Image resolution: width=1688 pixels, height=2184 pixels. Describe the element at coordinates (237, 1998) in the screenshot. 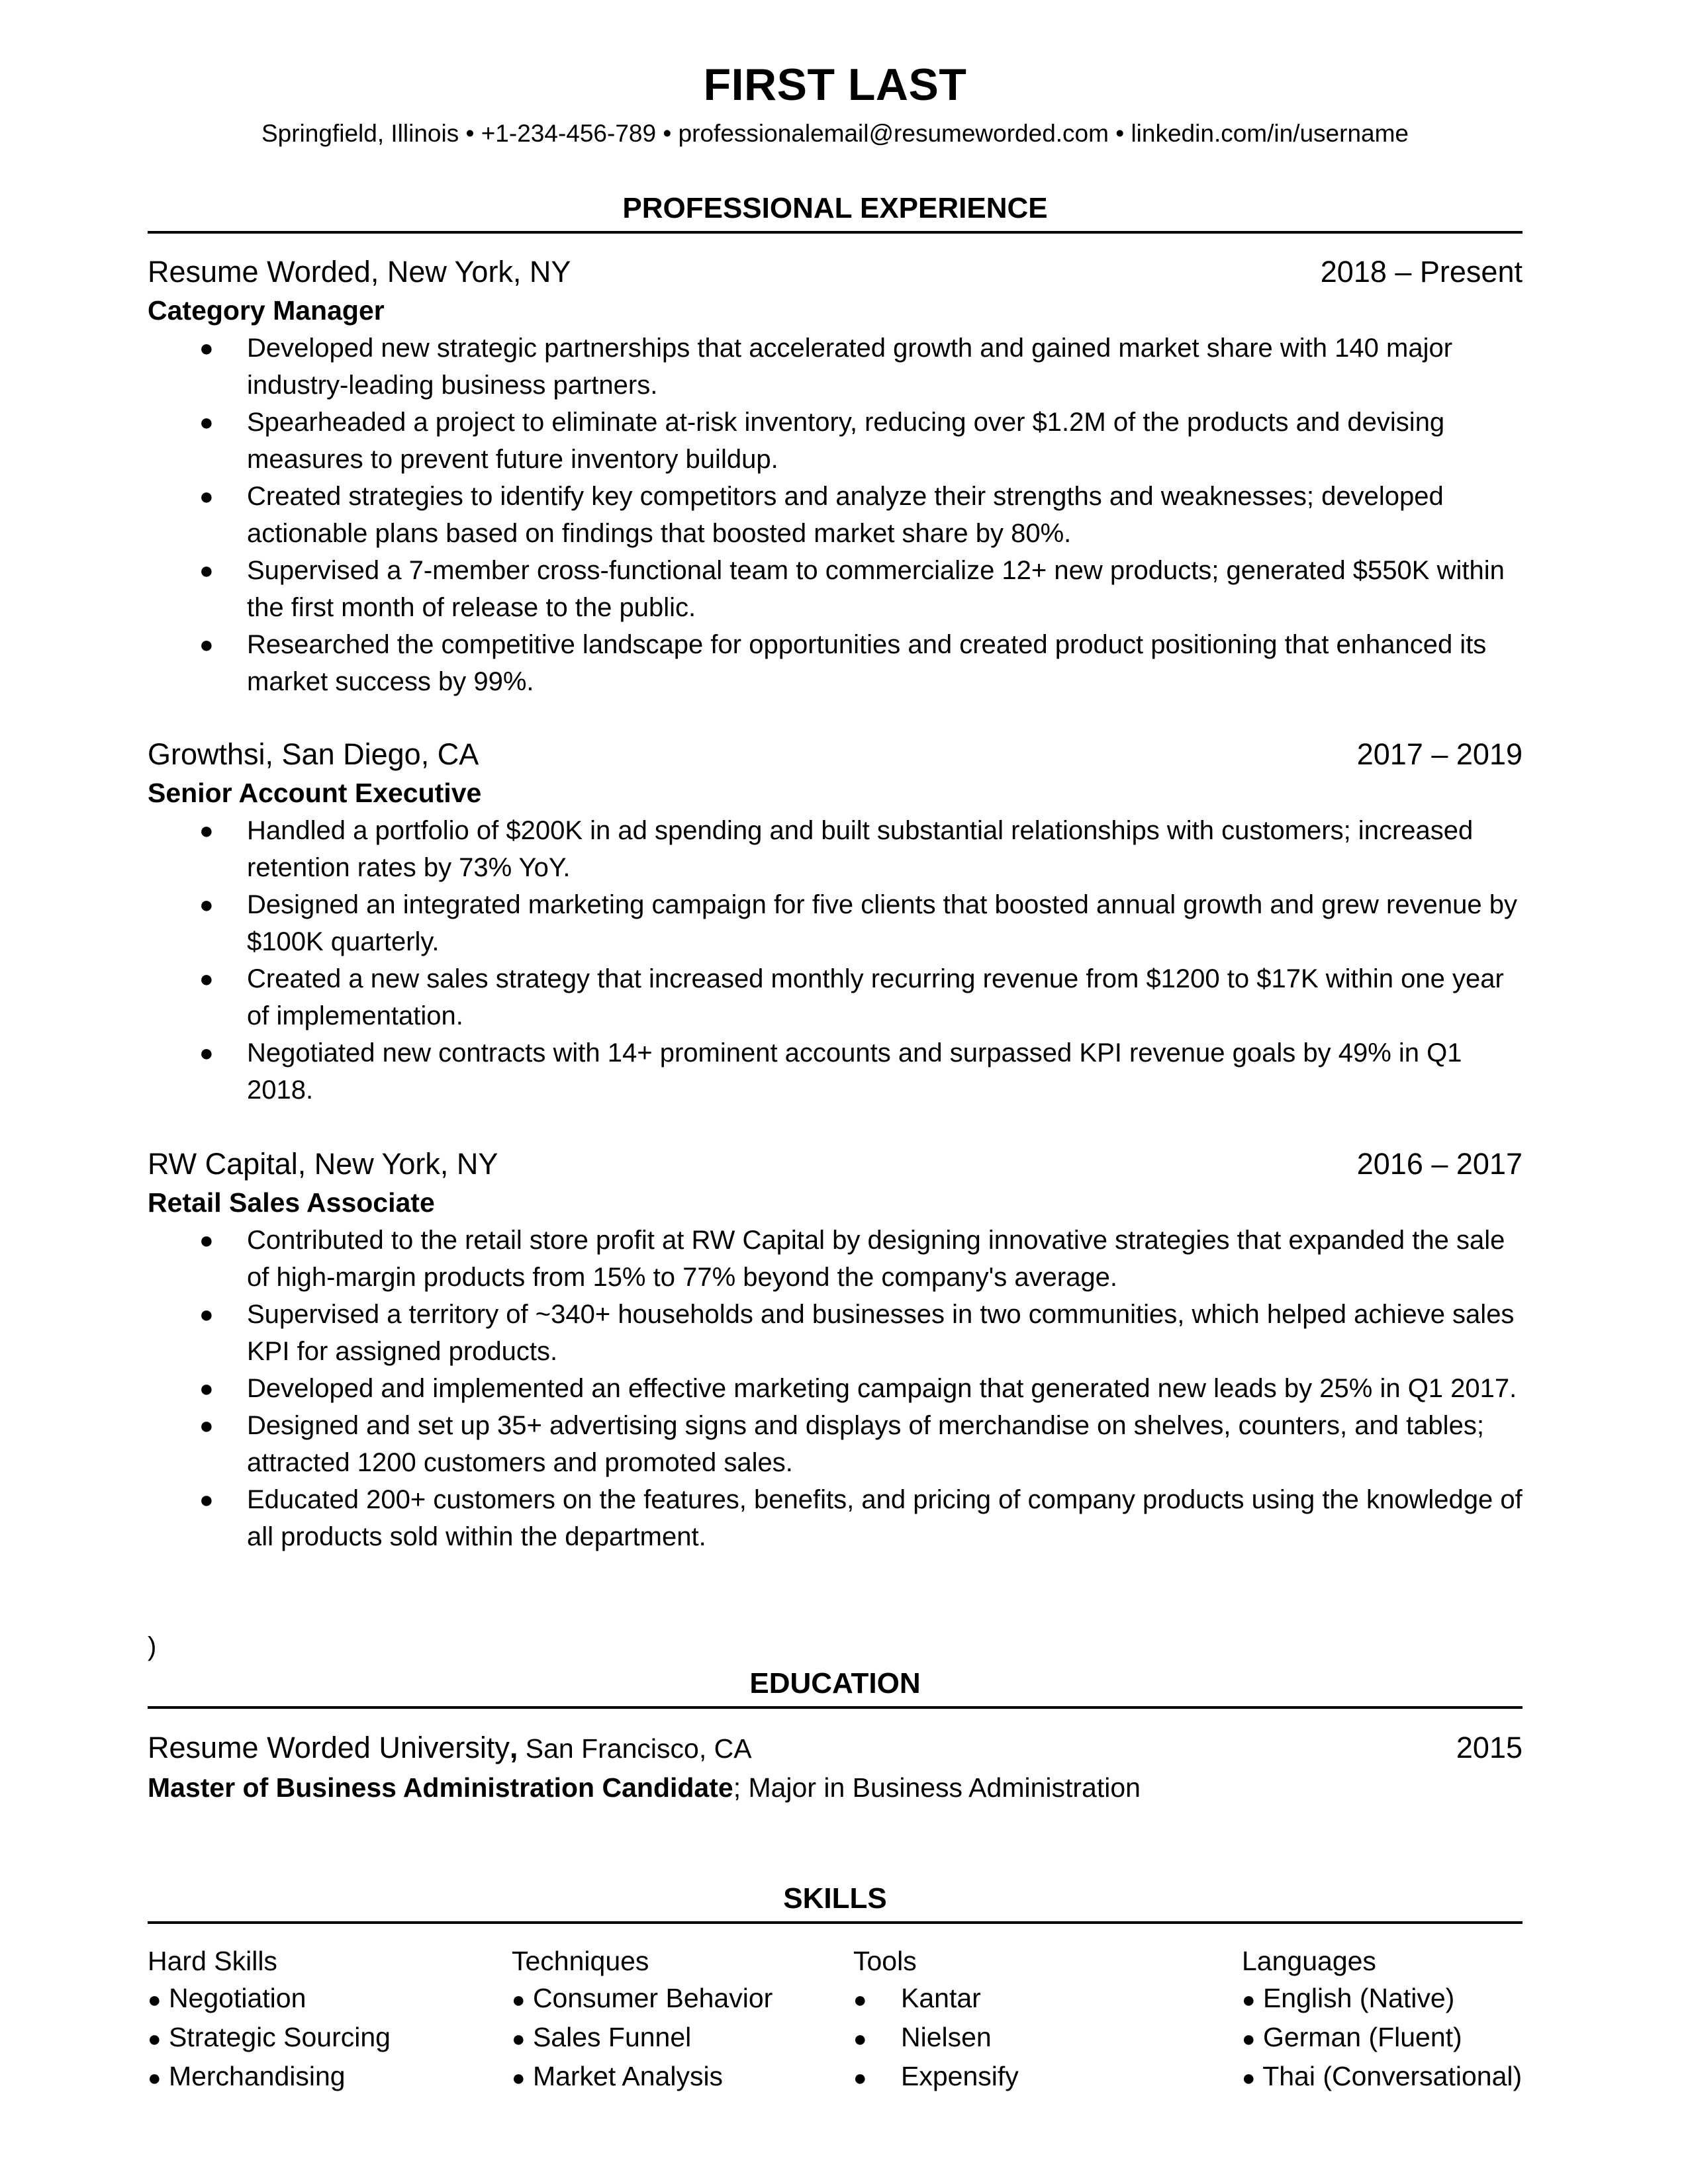

I see `skill-text: Negotiation` at that location.